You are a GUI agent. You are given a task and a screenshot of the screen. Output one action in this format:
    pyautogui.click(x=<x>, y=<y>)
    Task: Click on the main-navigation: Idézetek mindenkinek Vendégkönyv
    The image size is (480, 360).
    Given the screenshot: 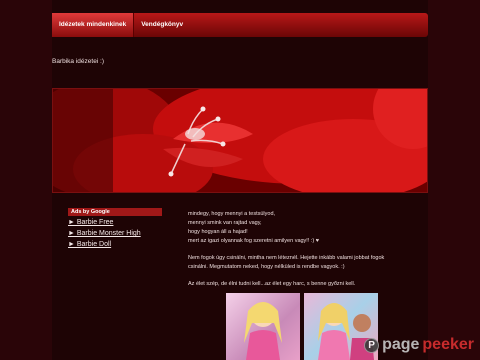 What is the action you would take?
    pyautogui.click(x=240, y=25)
    